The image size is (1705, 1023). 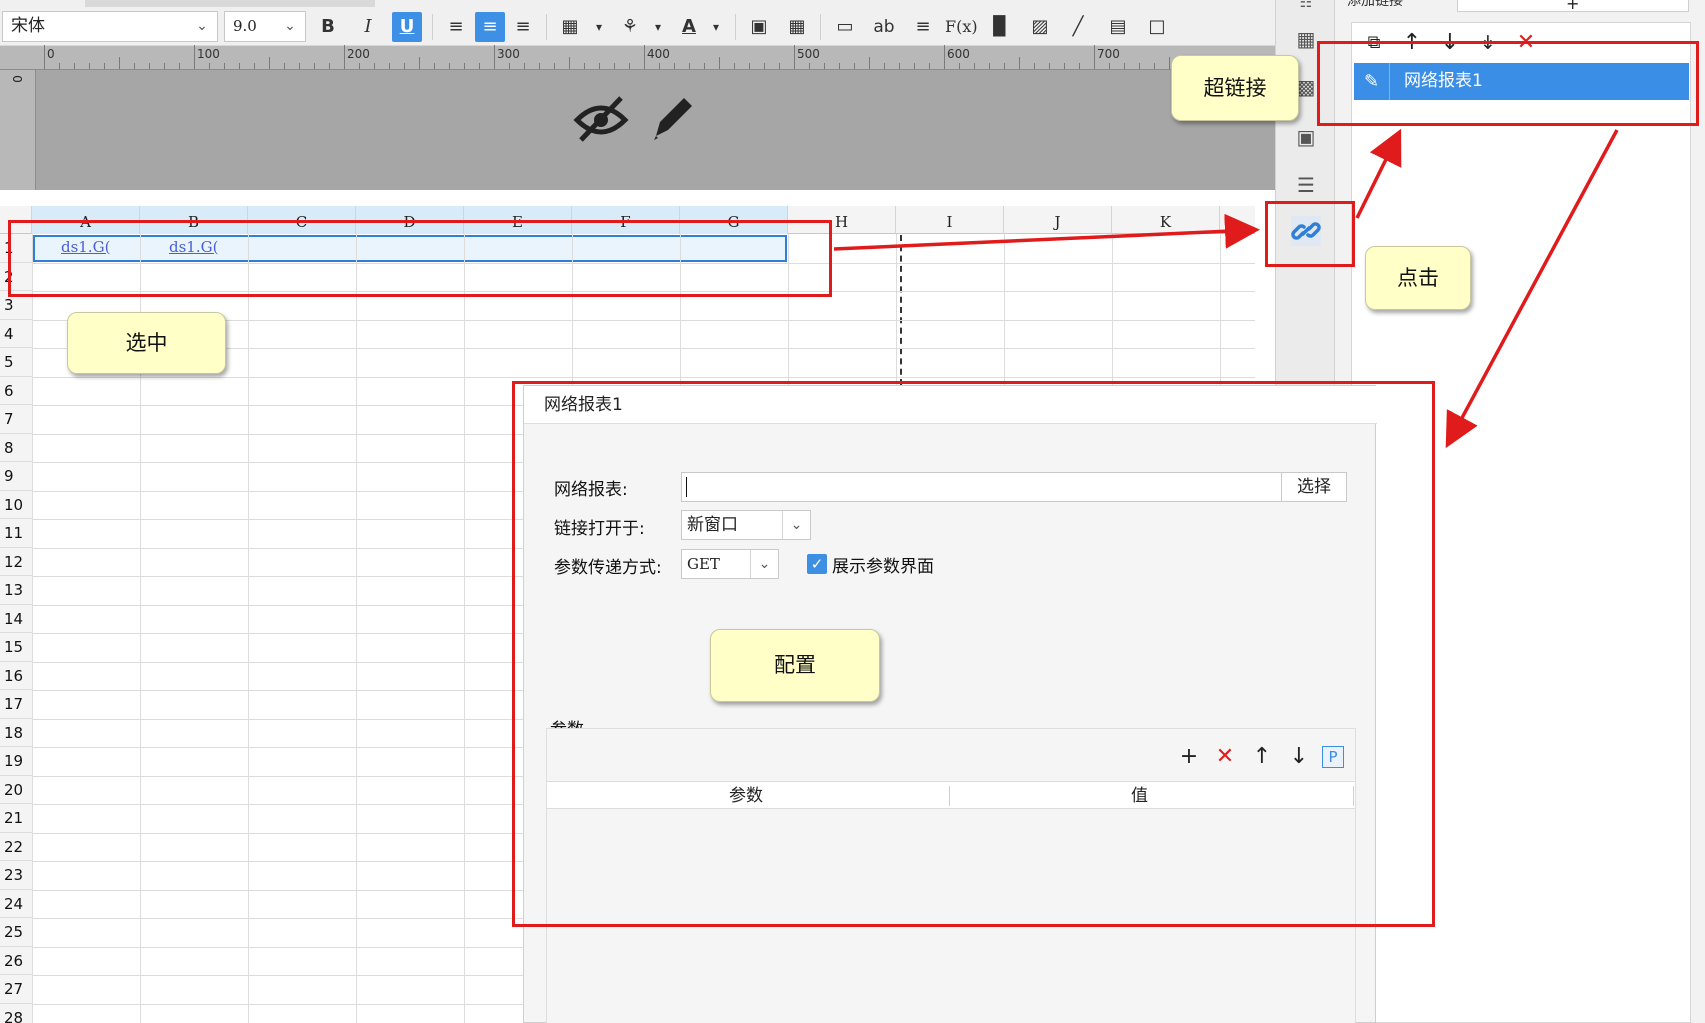 What do you see at coordinates (208, 54) in the screenshot?
I see `ruler-label: 100` at bounding box center [208, 54].